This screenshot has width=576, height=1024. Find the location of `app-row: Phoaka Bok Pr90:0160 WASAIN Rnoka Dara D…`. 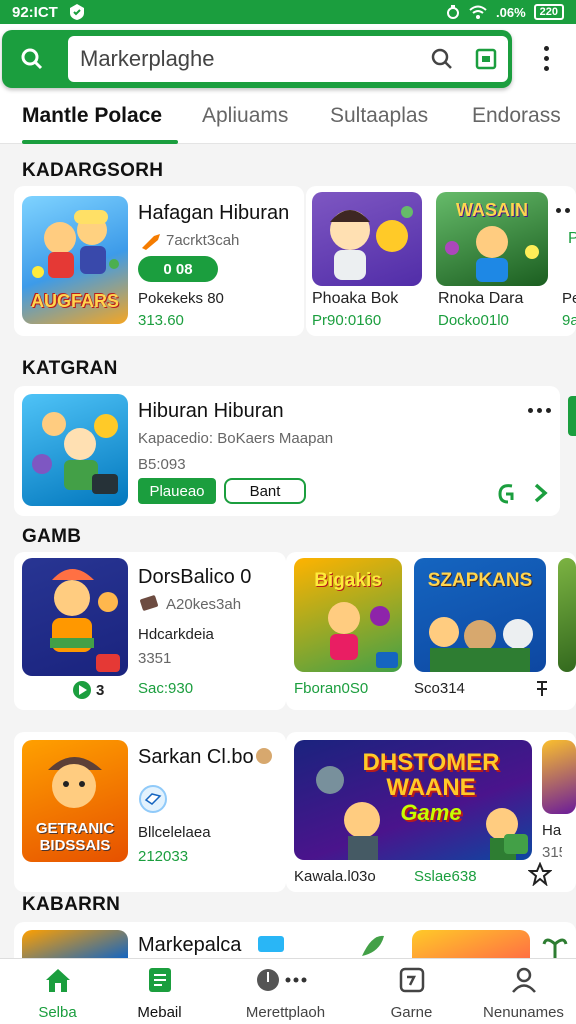

app-row: Phoaka Bok Pr90:0160 WASAIN Rnoka Dara D… is located at coordinates (441, 261).